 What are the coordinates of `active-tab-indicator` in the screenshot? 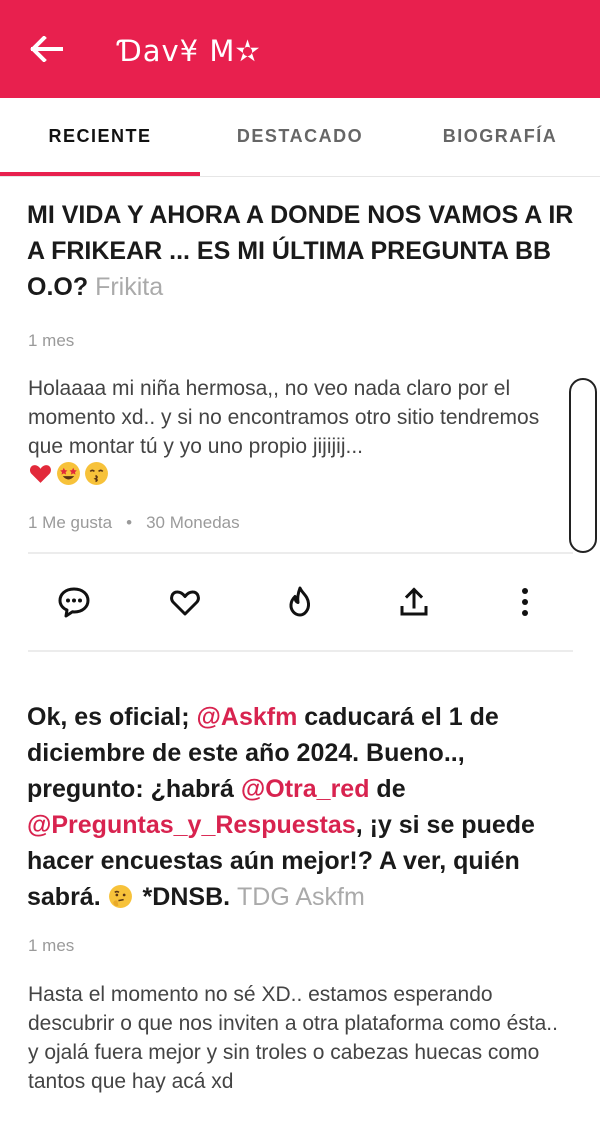 It's located at (100, 174).